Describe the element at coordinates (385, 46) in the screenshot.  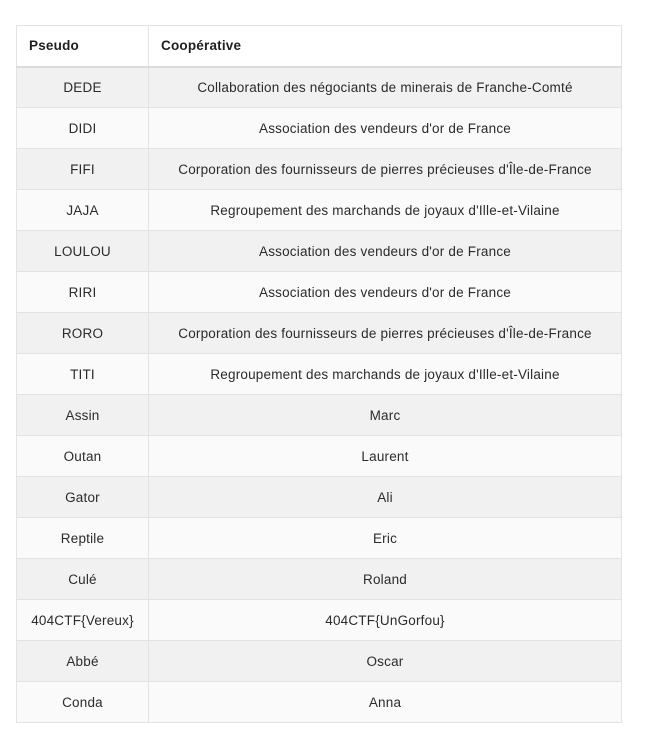
I see `header-cooperative: Coopérative` at that location.